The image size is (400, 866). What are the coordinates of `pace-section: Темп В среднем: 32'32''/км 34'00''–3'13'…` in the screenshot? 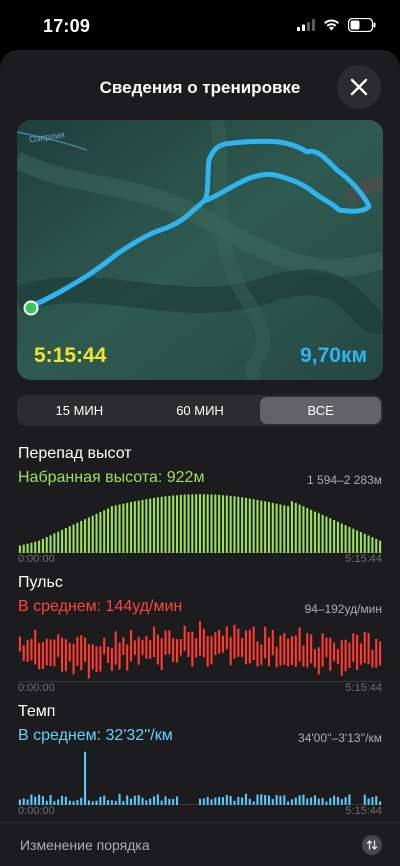 It's located at (200, 761).